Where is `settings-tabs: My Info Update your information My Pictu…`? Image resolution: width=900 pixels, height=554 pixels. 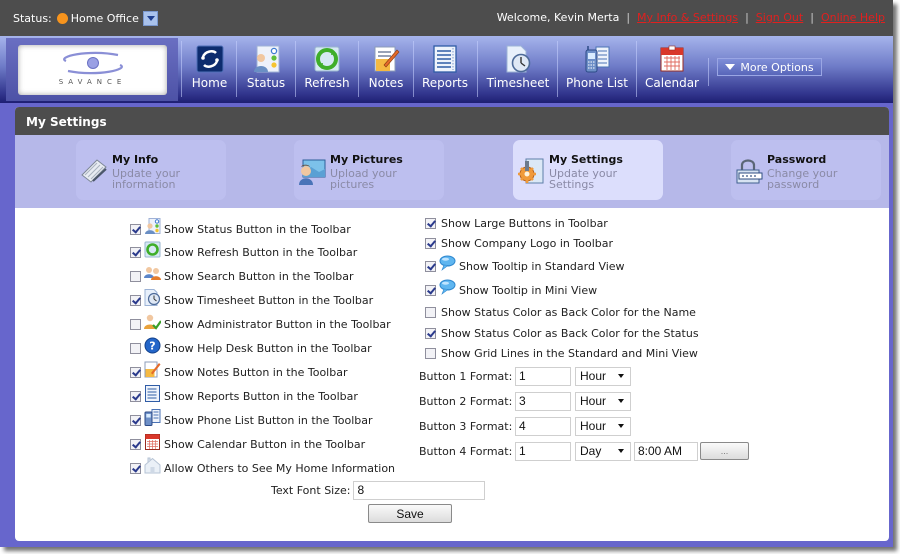 settings-tabs: My Info Update your information My Pictu… is located at coordinates (452, 171).